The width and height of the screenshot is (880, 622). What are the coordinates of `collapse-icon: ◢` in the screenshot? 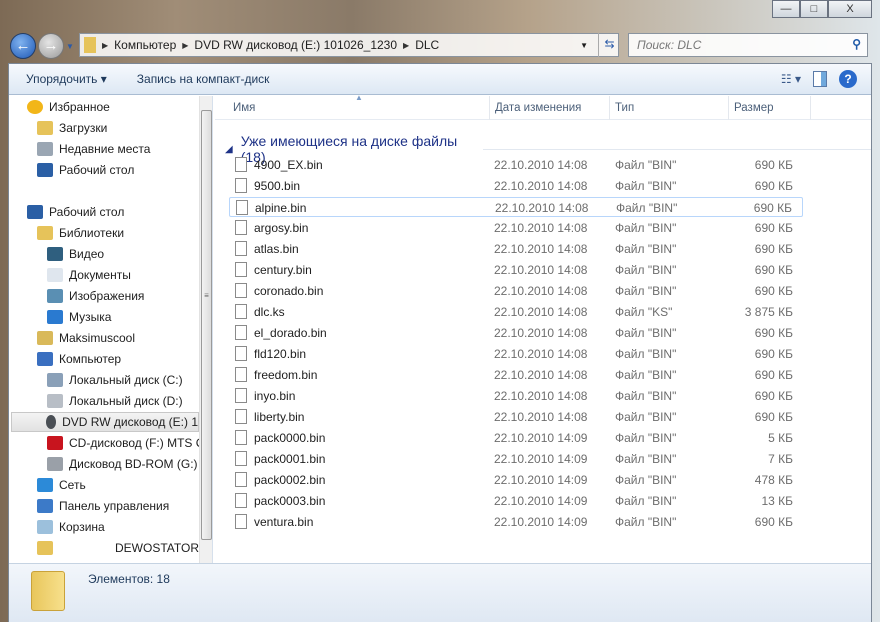 It's located at (229, 149).